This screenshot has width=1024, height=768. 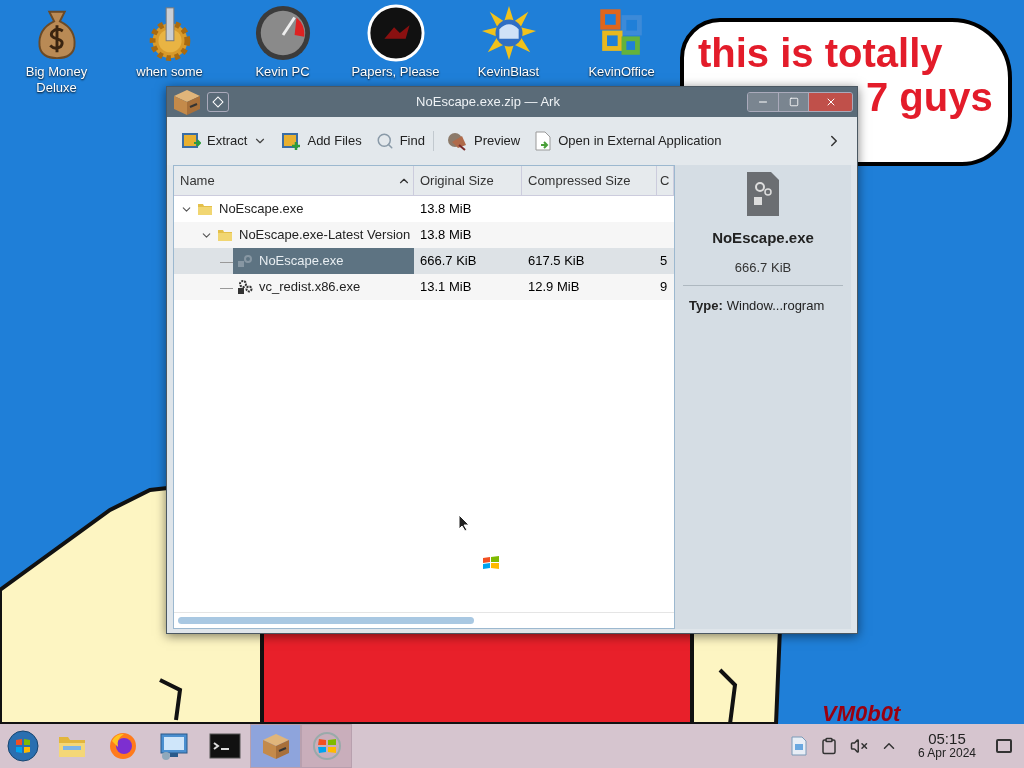 I want to click on file-name-cell: NoEscape.exe-Latest Version, so click(x=314, y=235).